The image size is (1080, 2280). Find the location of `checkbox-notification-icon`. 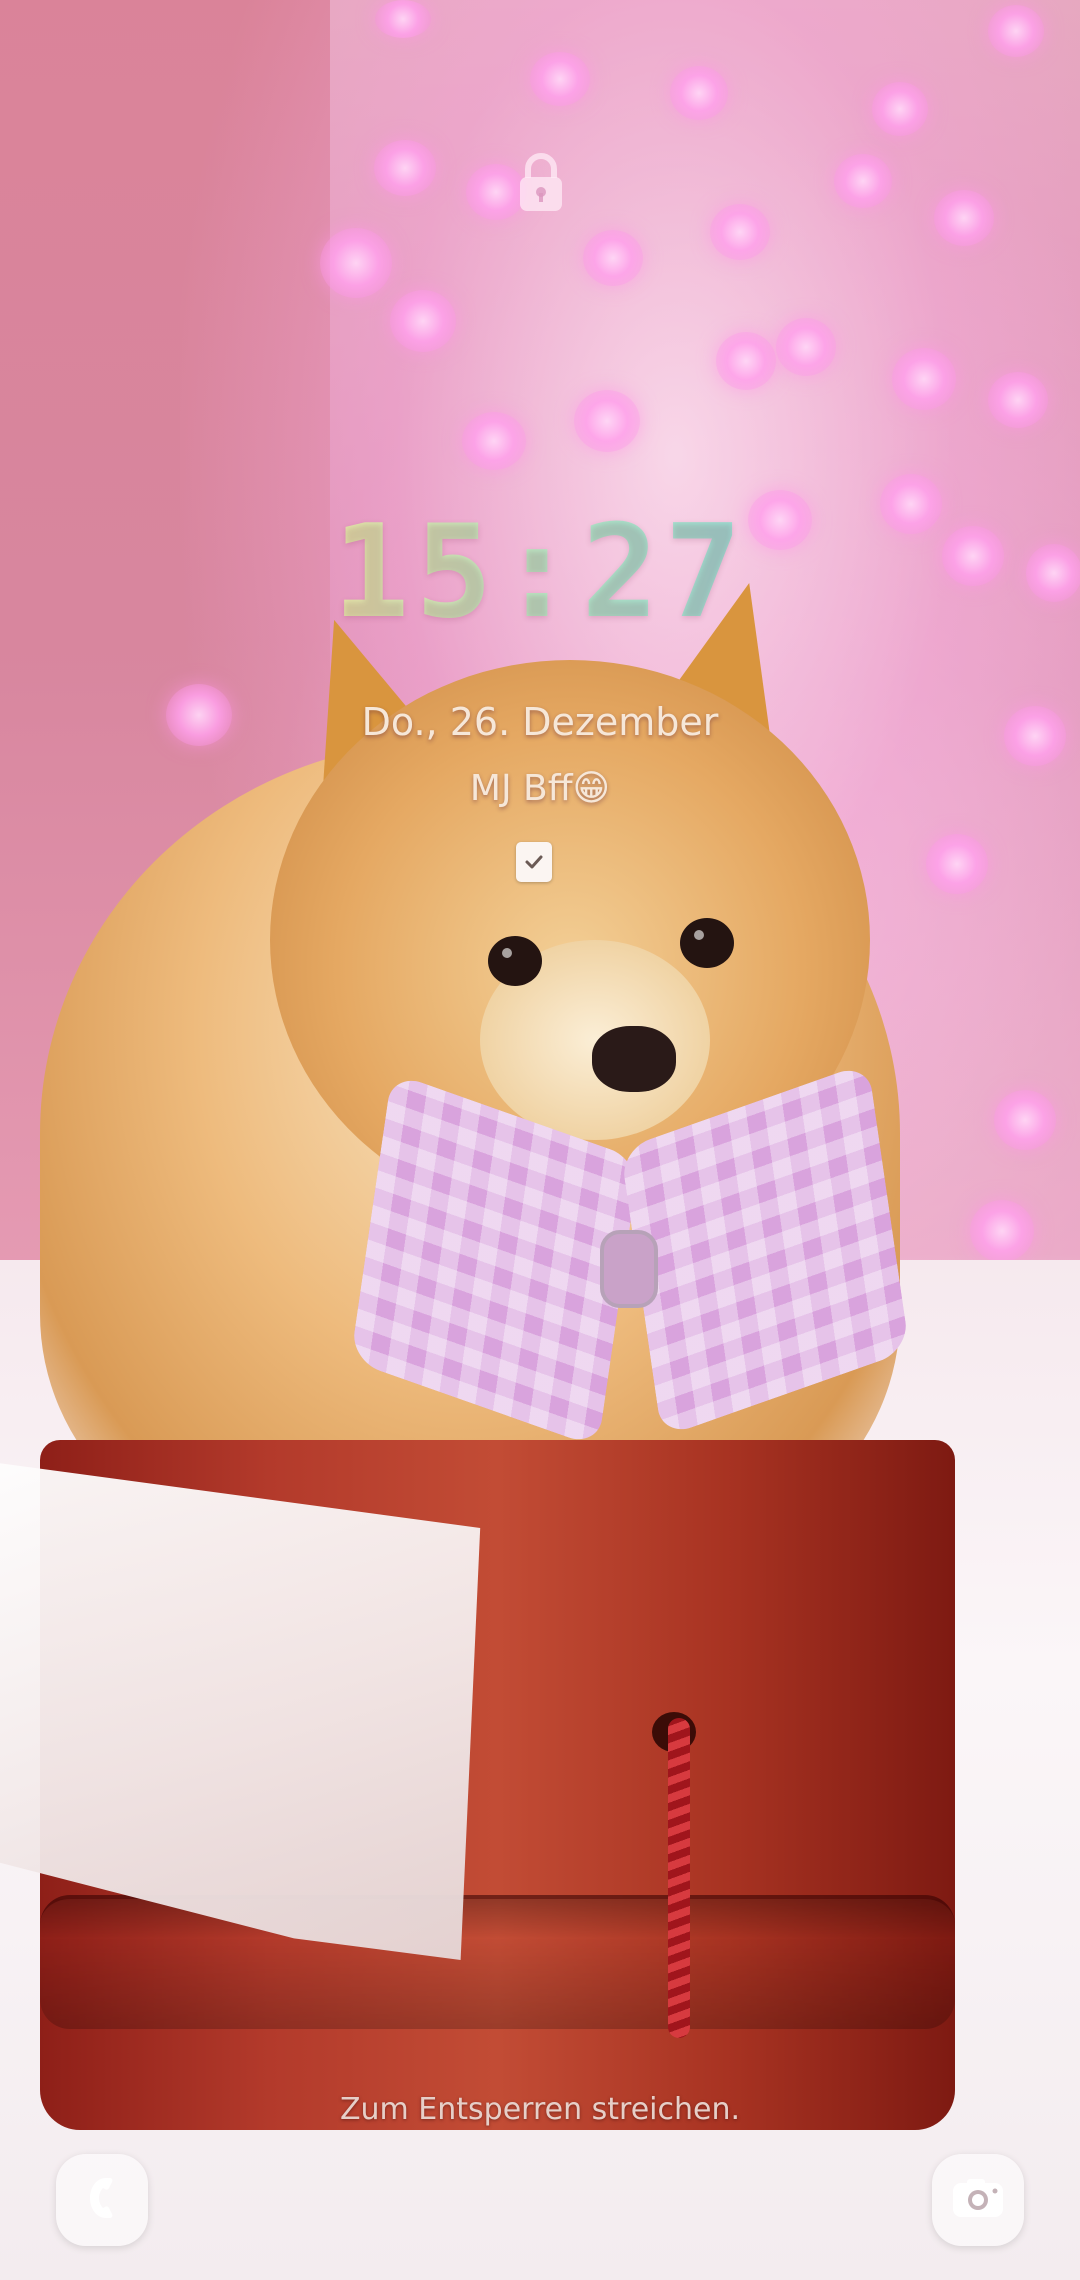

checkbox-notification-icon is located at coordinates (534, 862).